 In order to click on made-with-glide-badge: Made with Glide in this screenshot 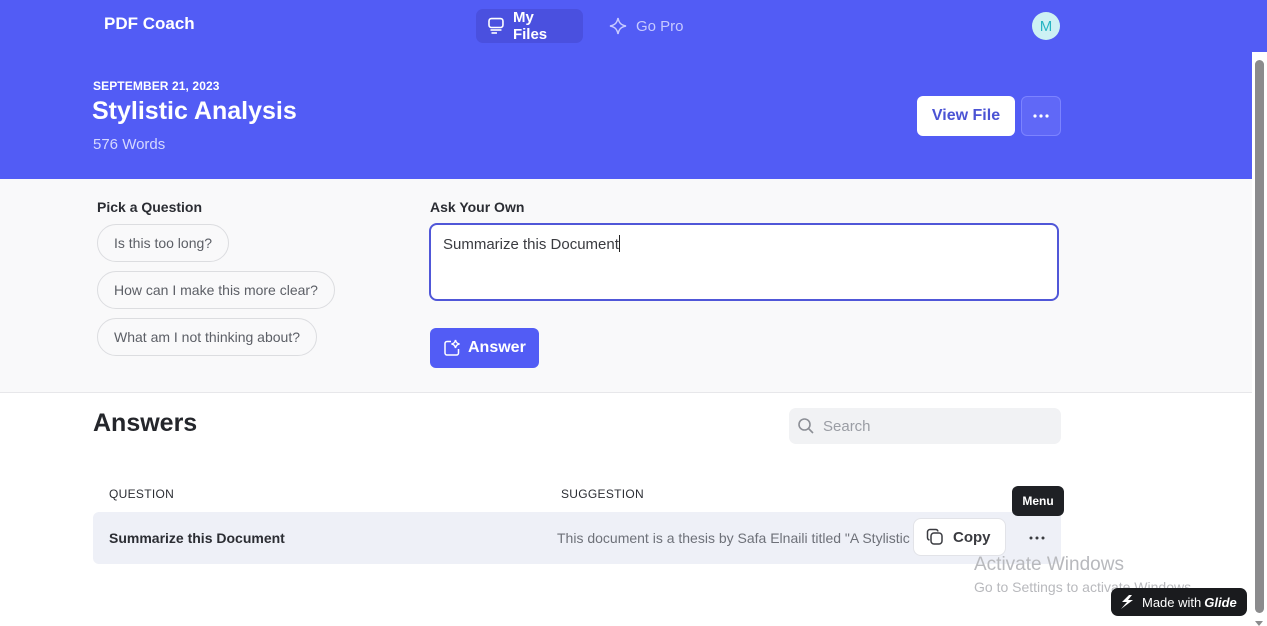, I will do `click(1179, 602)`.